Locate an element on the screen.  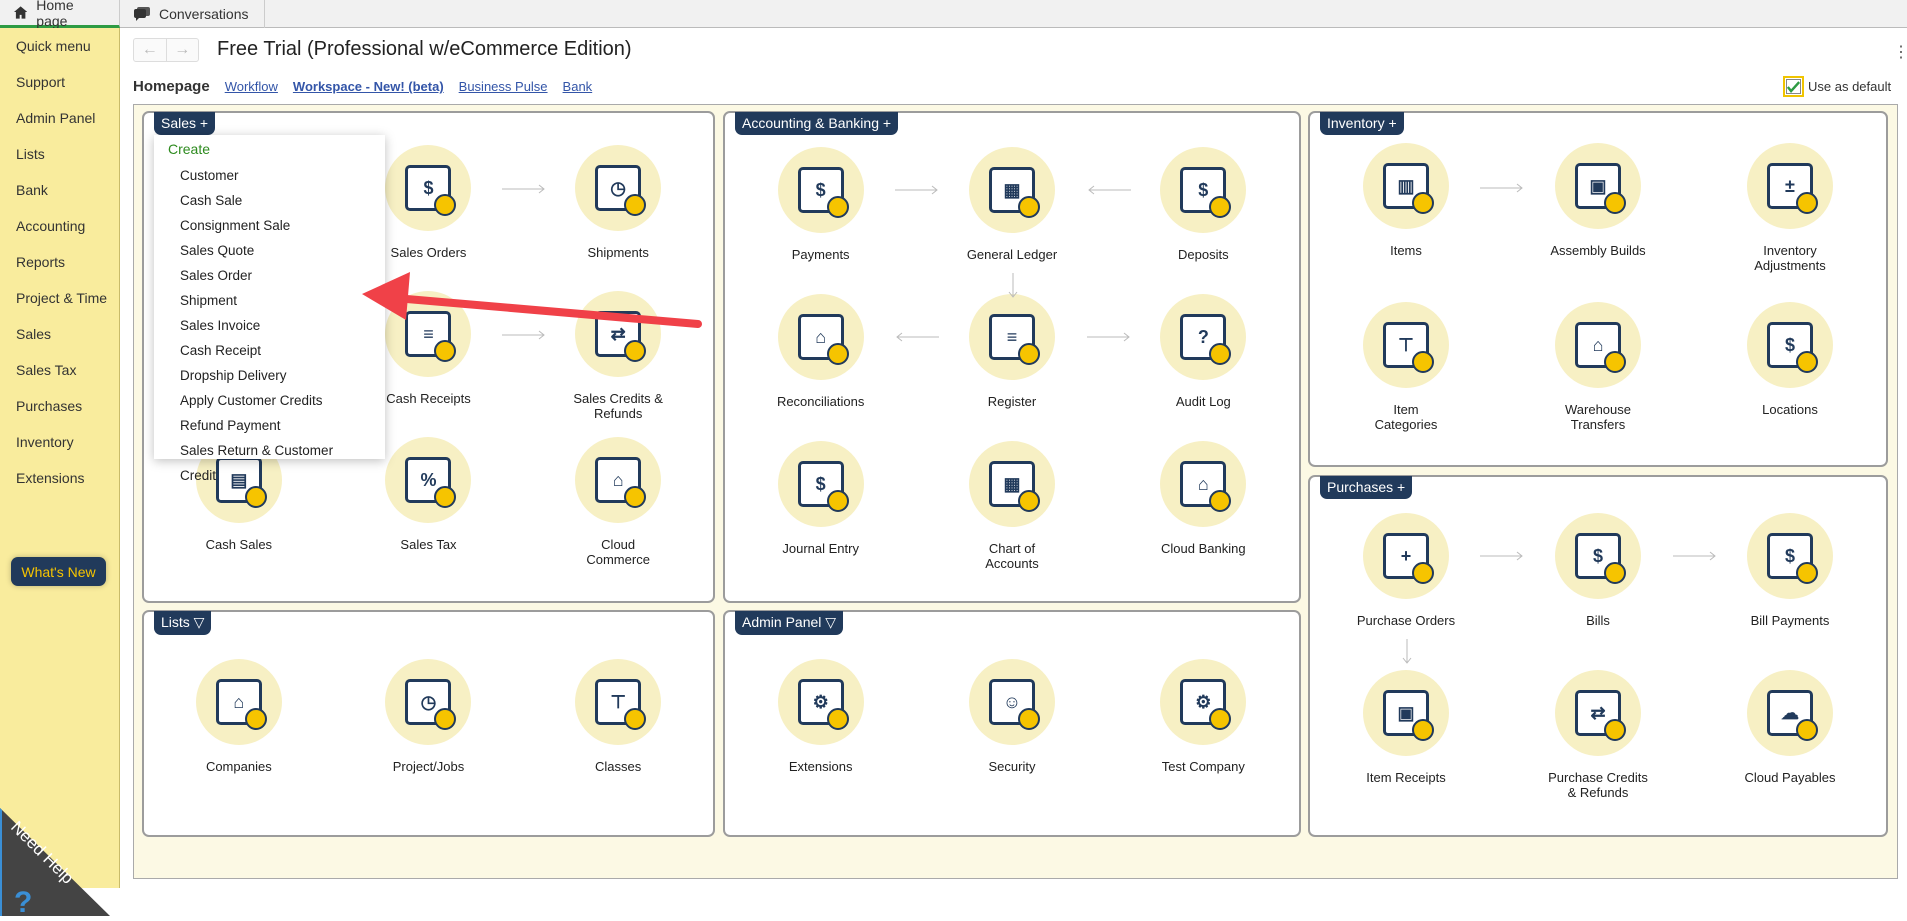
tile-test-company: ⚙ Test Company is located at coordinates (1203, 734).